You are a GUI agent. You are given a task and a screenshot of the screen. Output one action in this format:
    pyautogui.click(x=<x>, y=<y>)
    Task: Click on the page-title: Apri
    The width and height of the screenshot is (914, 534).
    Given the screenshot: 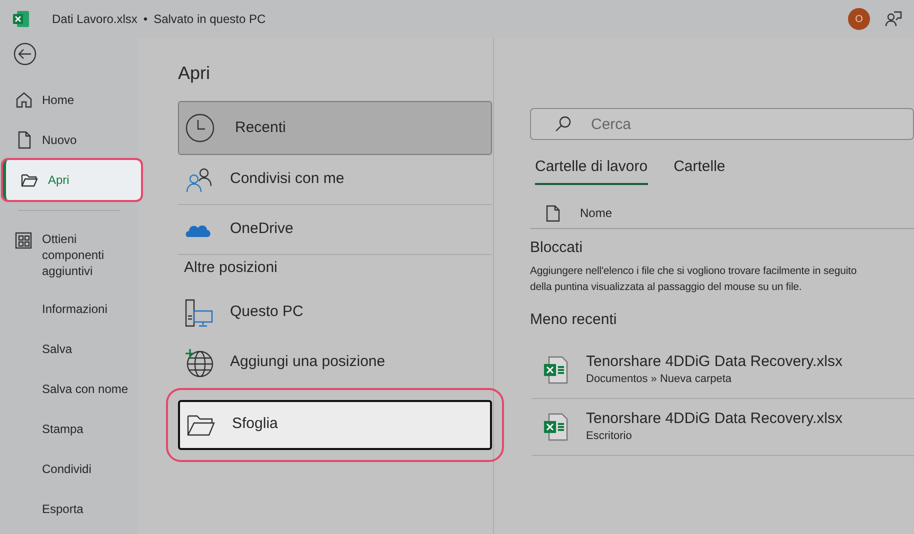 What is the action you would take?
    pyautogui.click(x=195, y=73)
    